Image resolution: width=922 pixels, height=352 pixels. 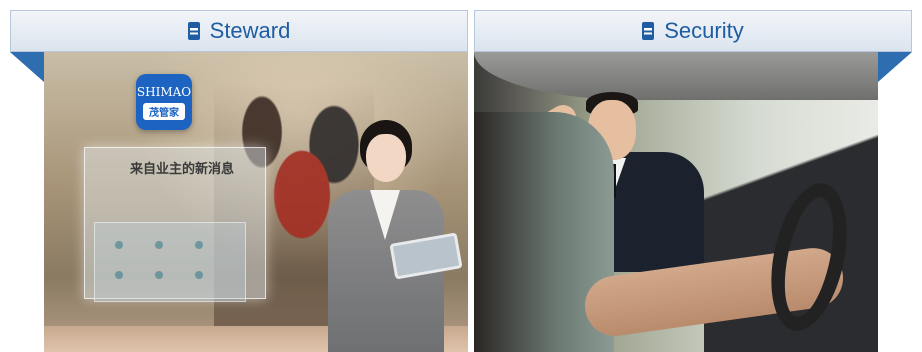 I want to click on security-header: Security, so click(x=693, y=31).